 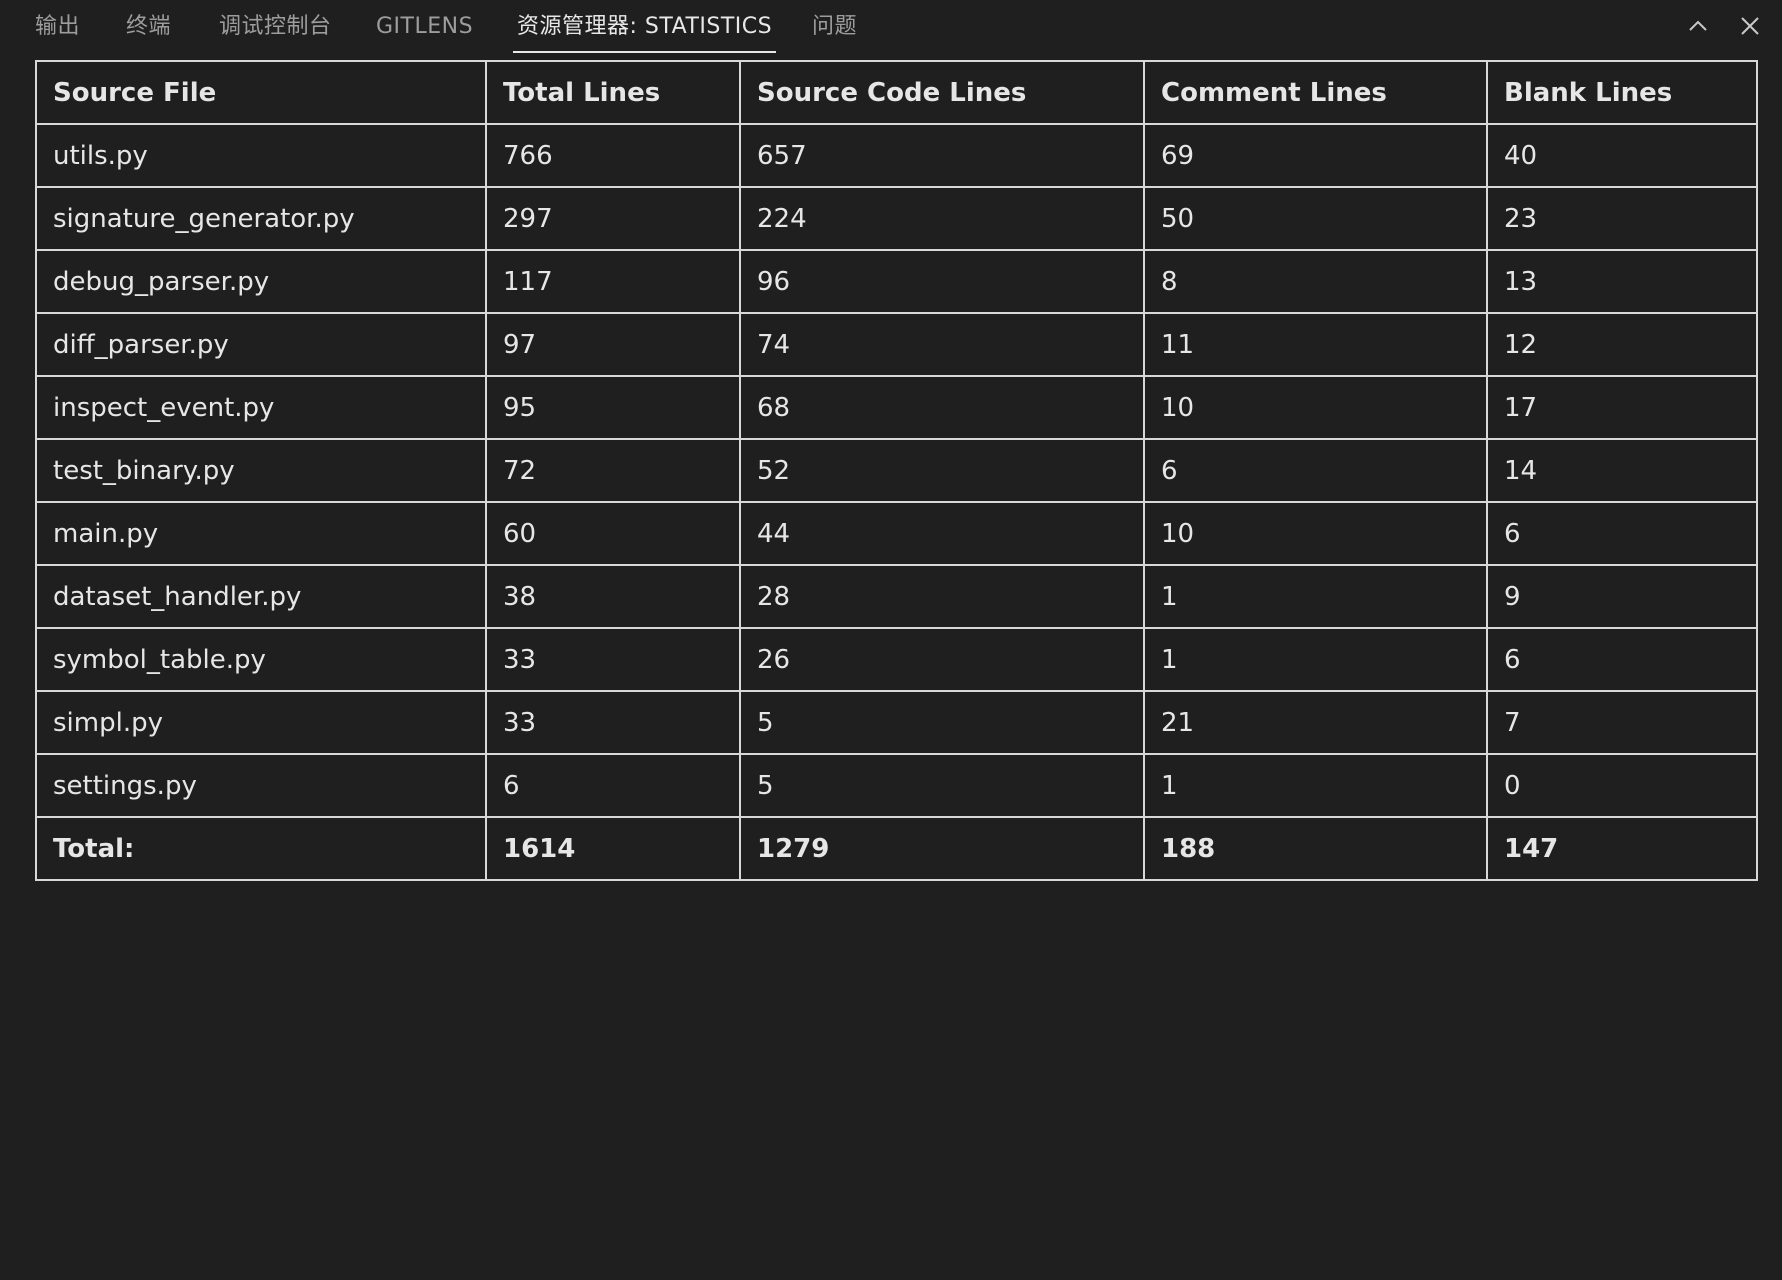 I want to click on table-row: settings.py 6 5 1 0, so click(x=896, y=785).